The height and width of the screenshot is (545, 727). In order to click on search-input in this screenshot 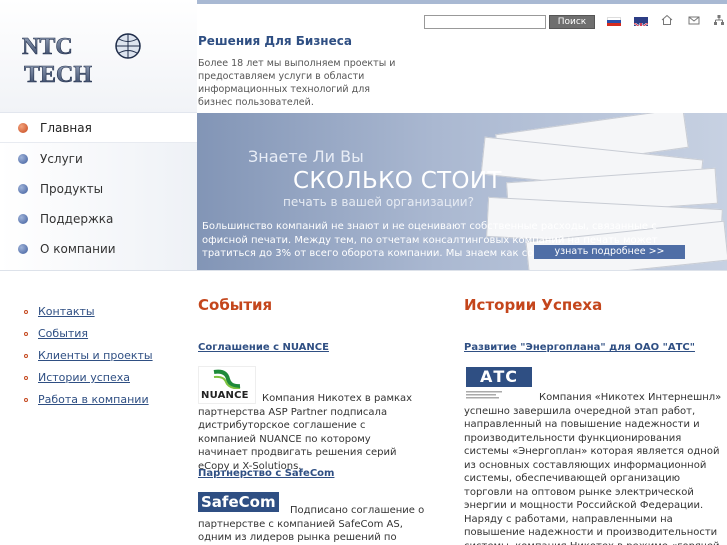, I will do `click(485, 22)`.